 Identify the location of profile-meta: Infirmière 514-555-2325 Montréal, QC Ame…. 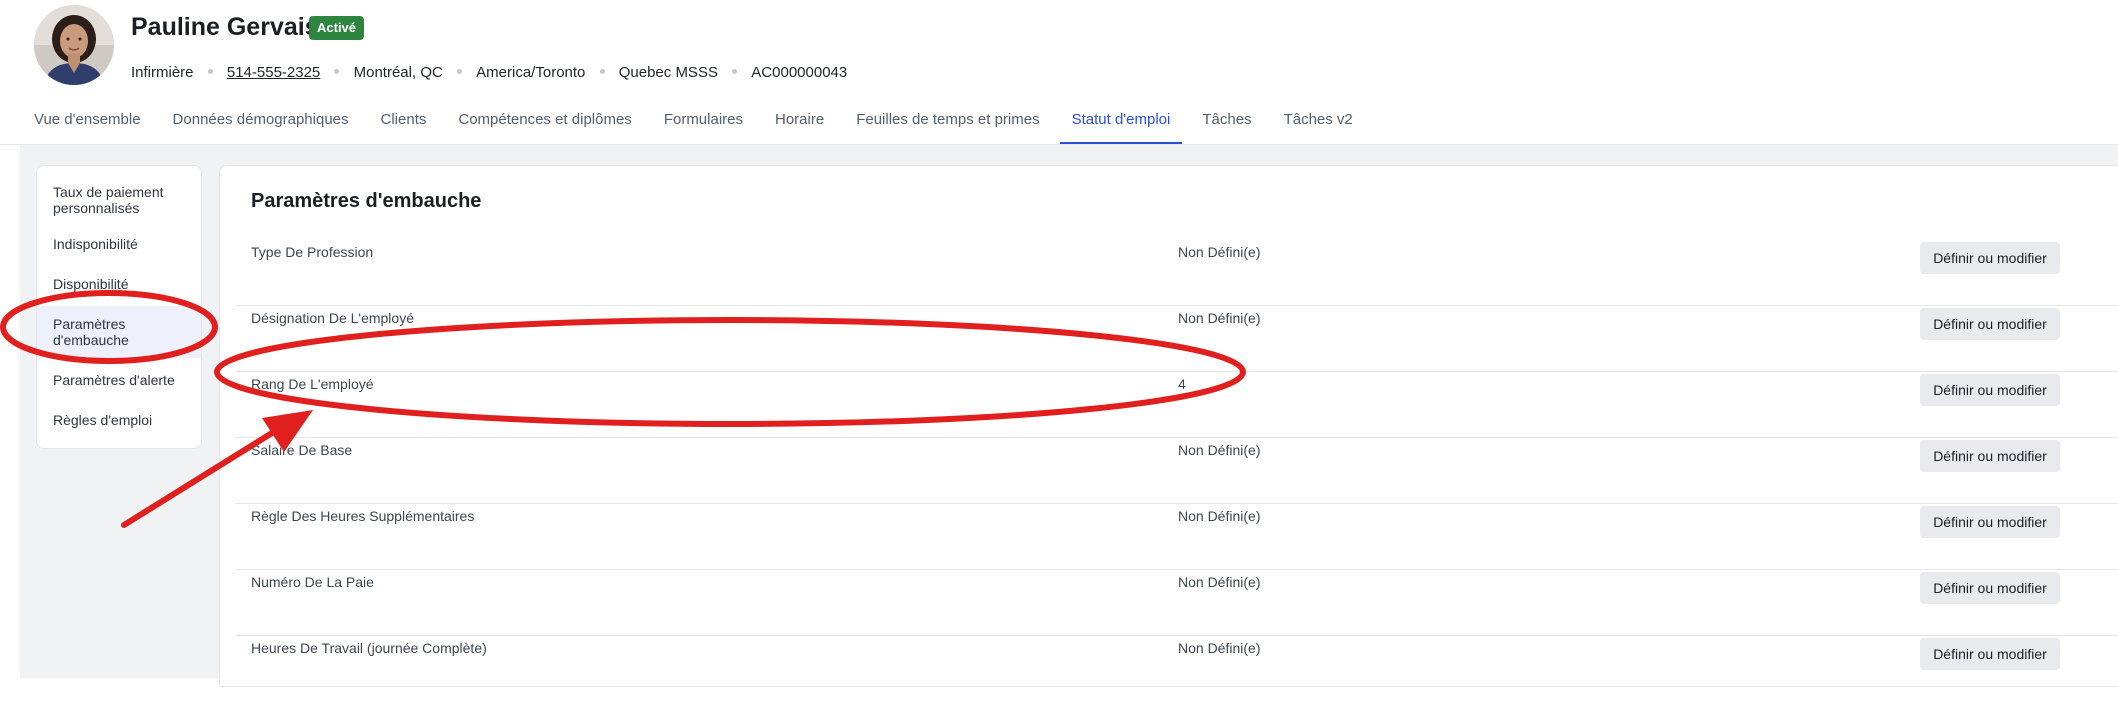
(489, 72).